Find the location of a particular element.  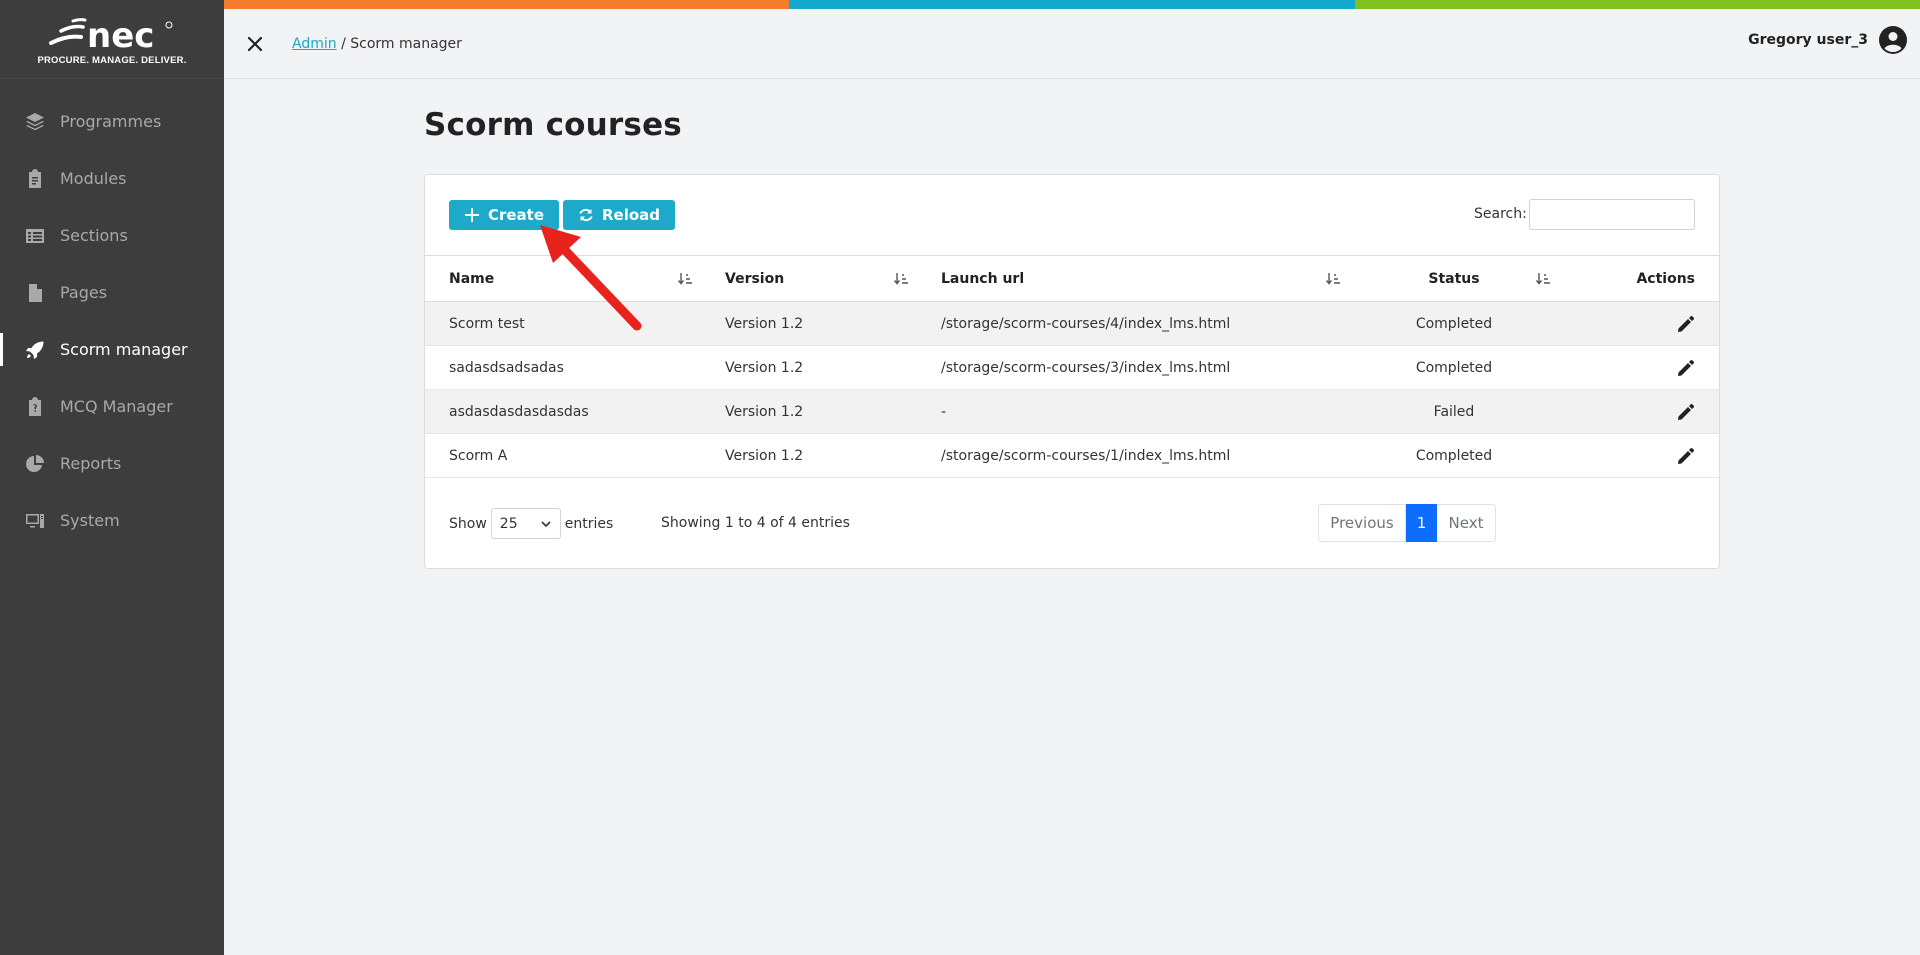

column-header-label: Status is located at coordinates (1454, 278).